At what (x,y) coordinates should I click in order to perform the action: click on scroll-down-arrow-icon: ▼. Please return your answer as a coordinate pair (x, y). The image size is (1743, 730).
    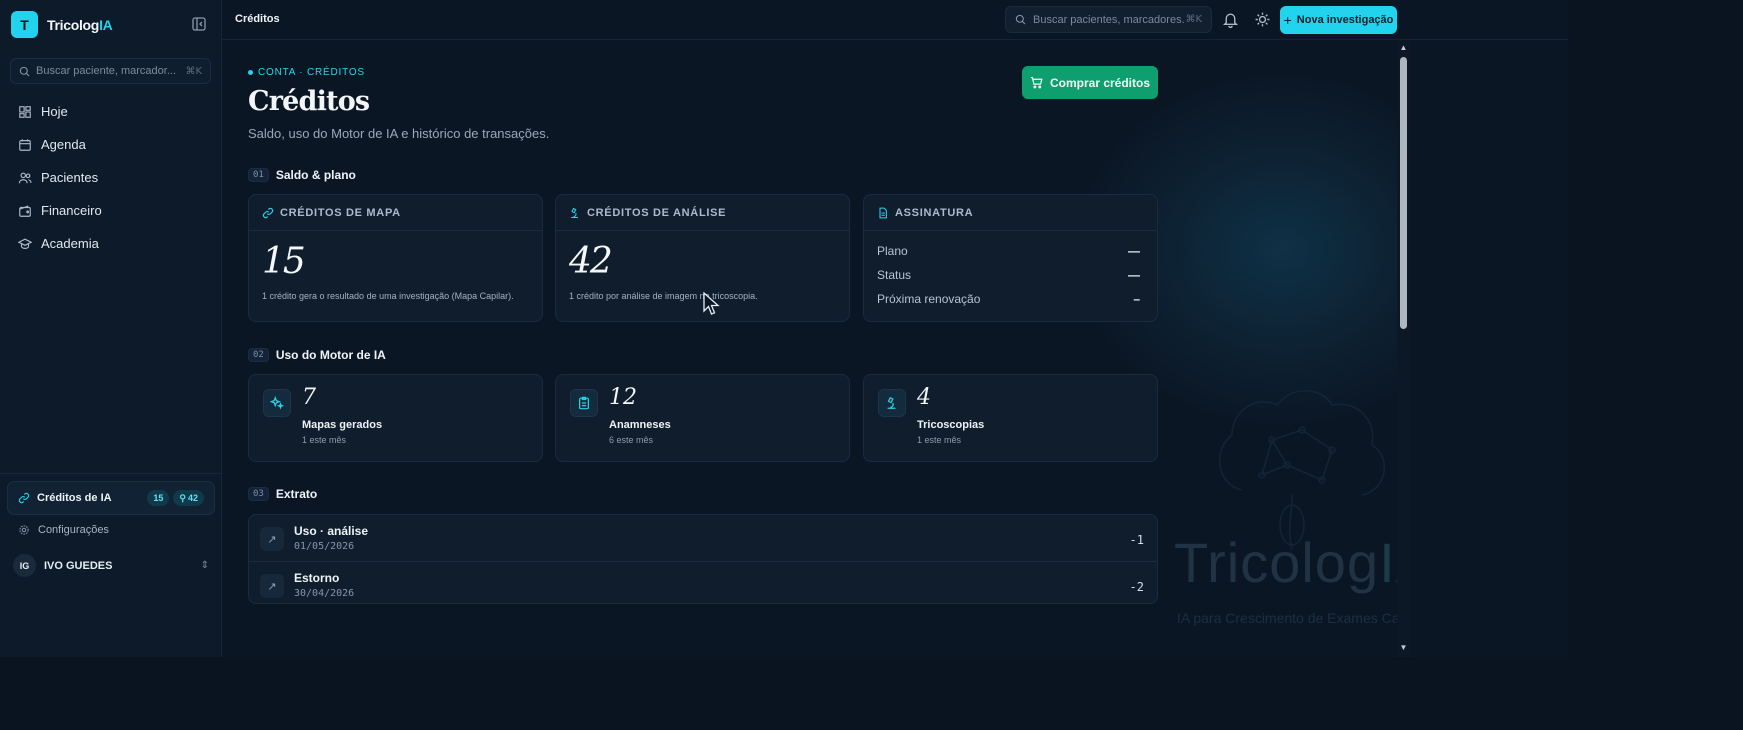
    Looking at the image, I should click on (1403, 647).